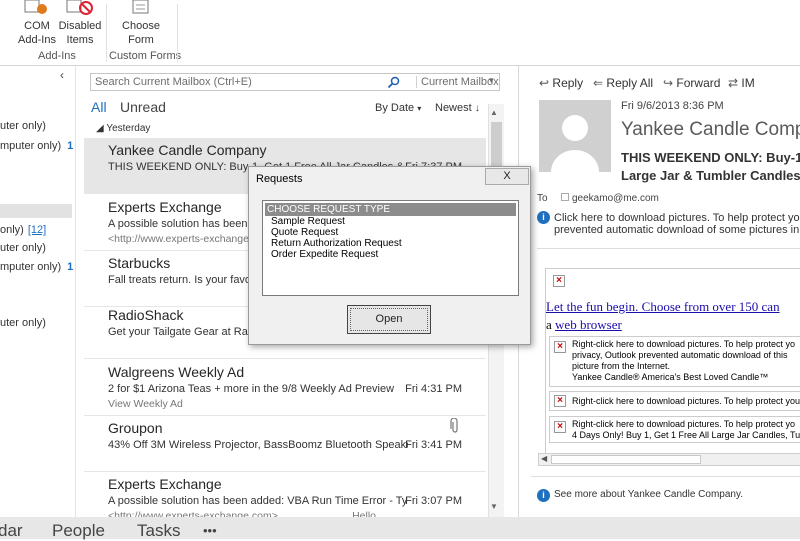  I want to click on folder-item: only) [12], so click(23, 230).